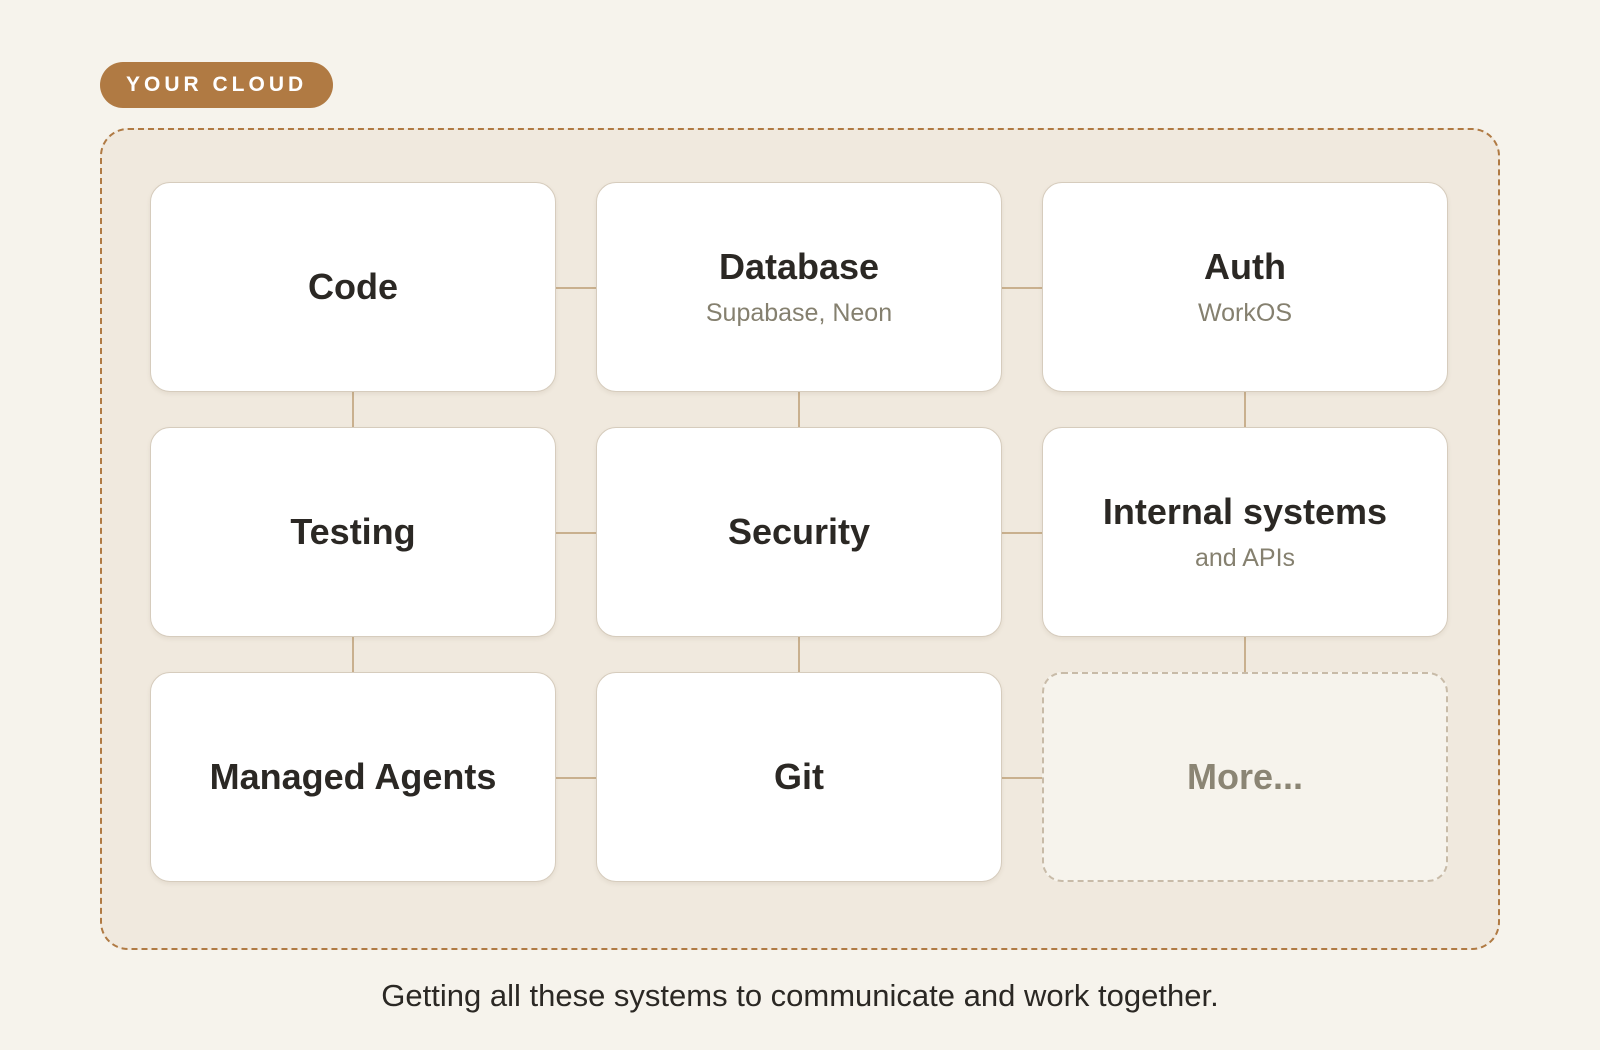  I want to click on code-title: Code, so click(353, 287).